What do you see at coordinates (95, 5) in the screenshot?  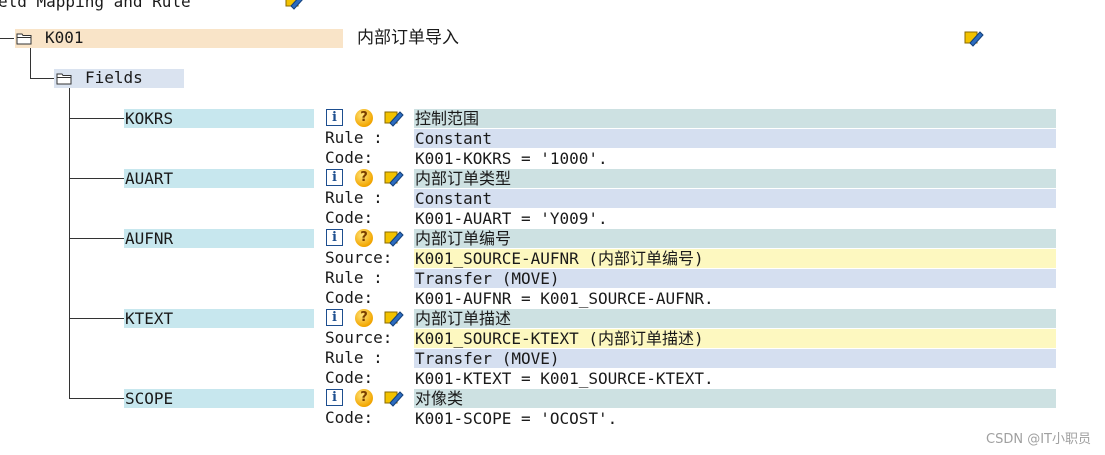 I see `page-title: eld Mapping and Rule` at bounding box center [95, 5].